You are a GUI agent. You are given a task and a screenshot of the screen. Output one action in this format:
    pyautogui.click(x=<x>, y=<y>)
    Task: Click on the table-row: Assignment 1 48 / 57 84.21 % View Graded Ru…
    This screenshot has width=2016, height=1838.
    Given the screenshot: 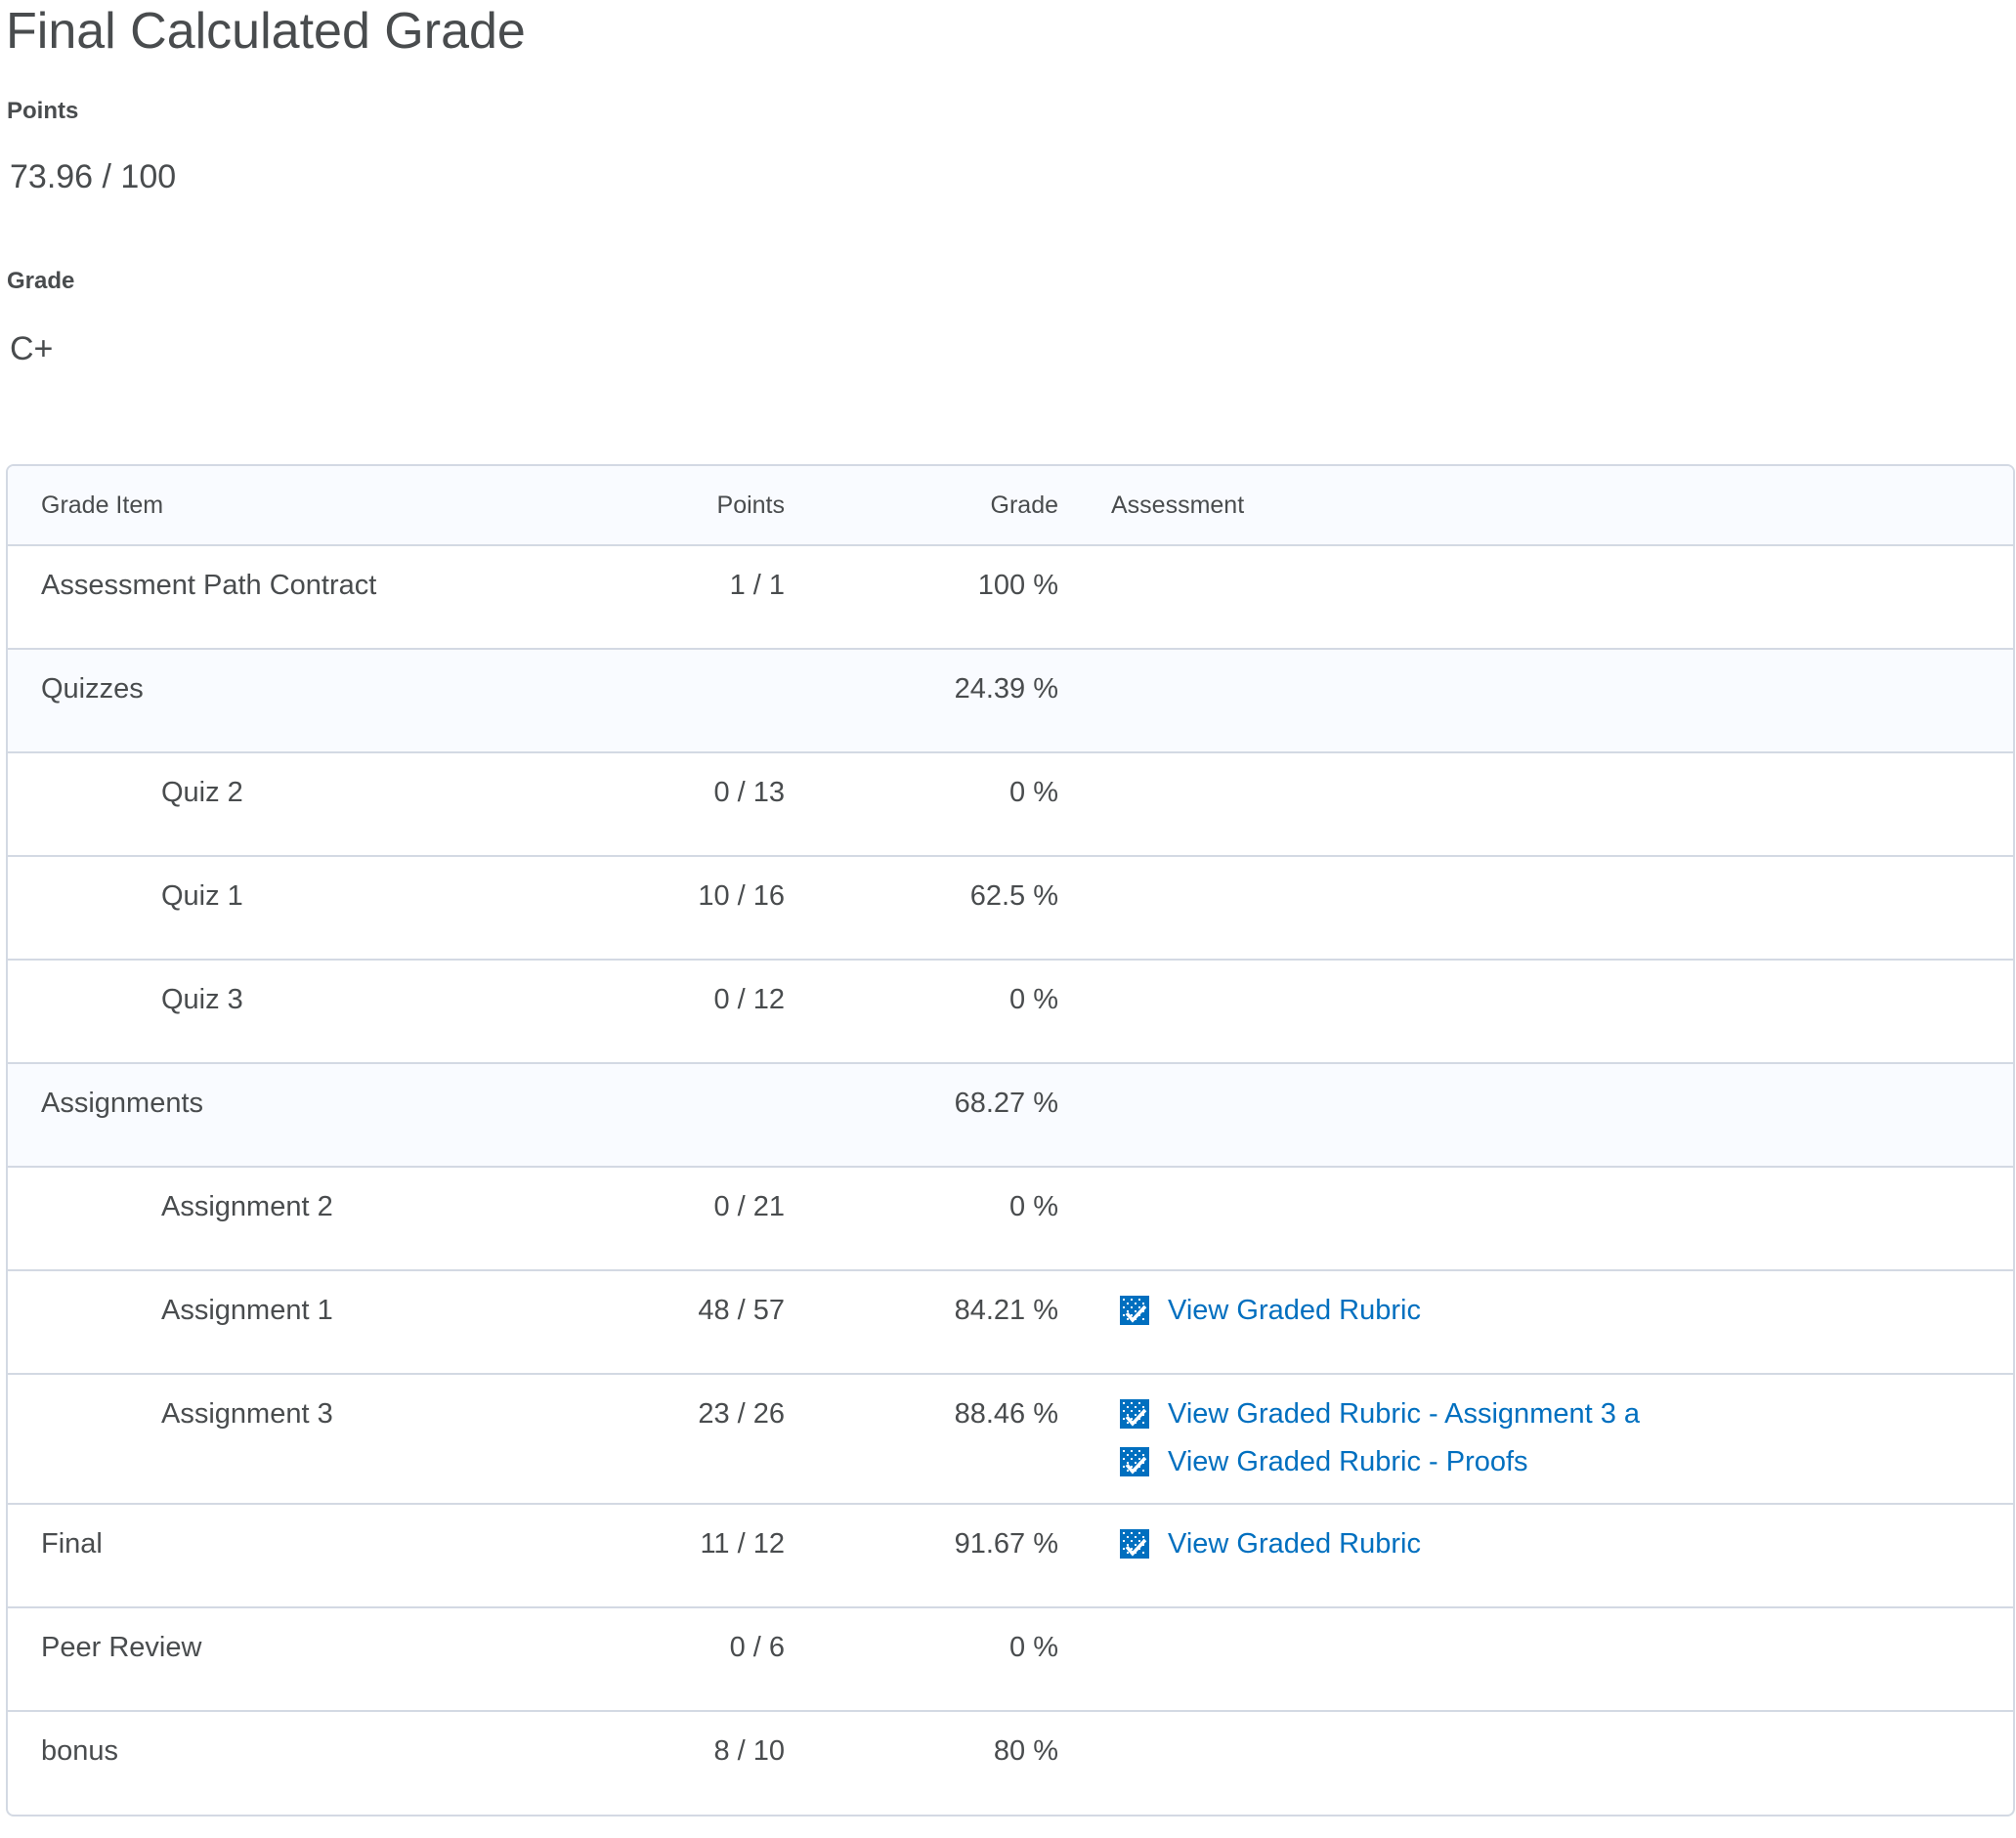 What is the action you would take?
    pyautogui.click(x=1010, y=1322)
    